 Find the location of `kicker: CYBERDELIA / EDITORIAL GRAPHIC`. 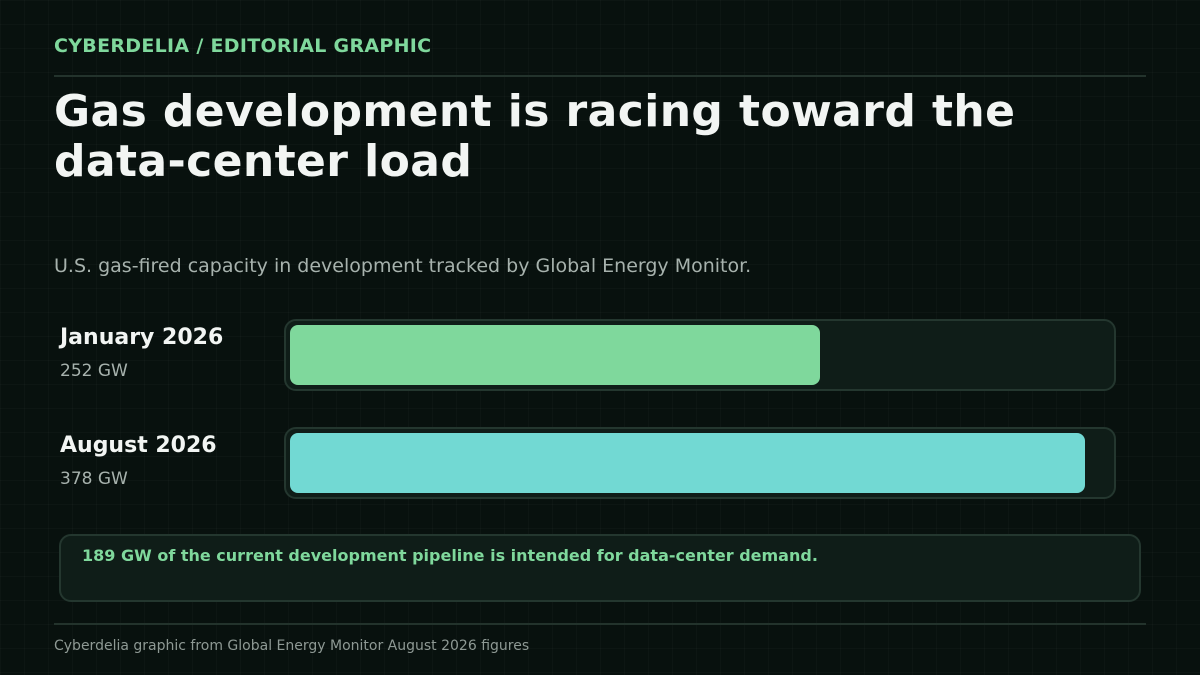

kicker: CYBERDELIA / EDITORIAL GRAPHIC is located at coordinates (243, 46).